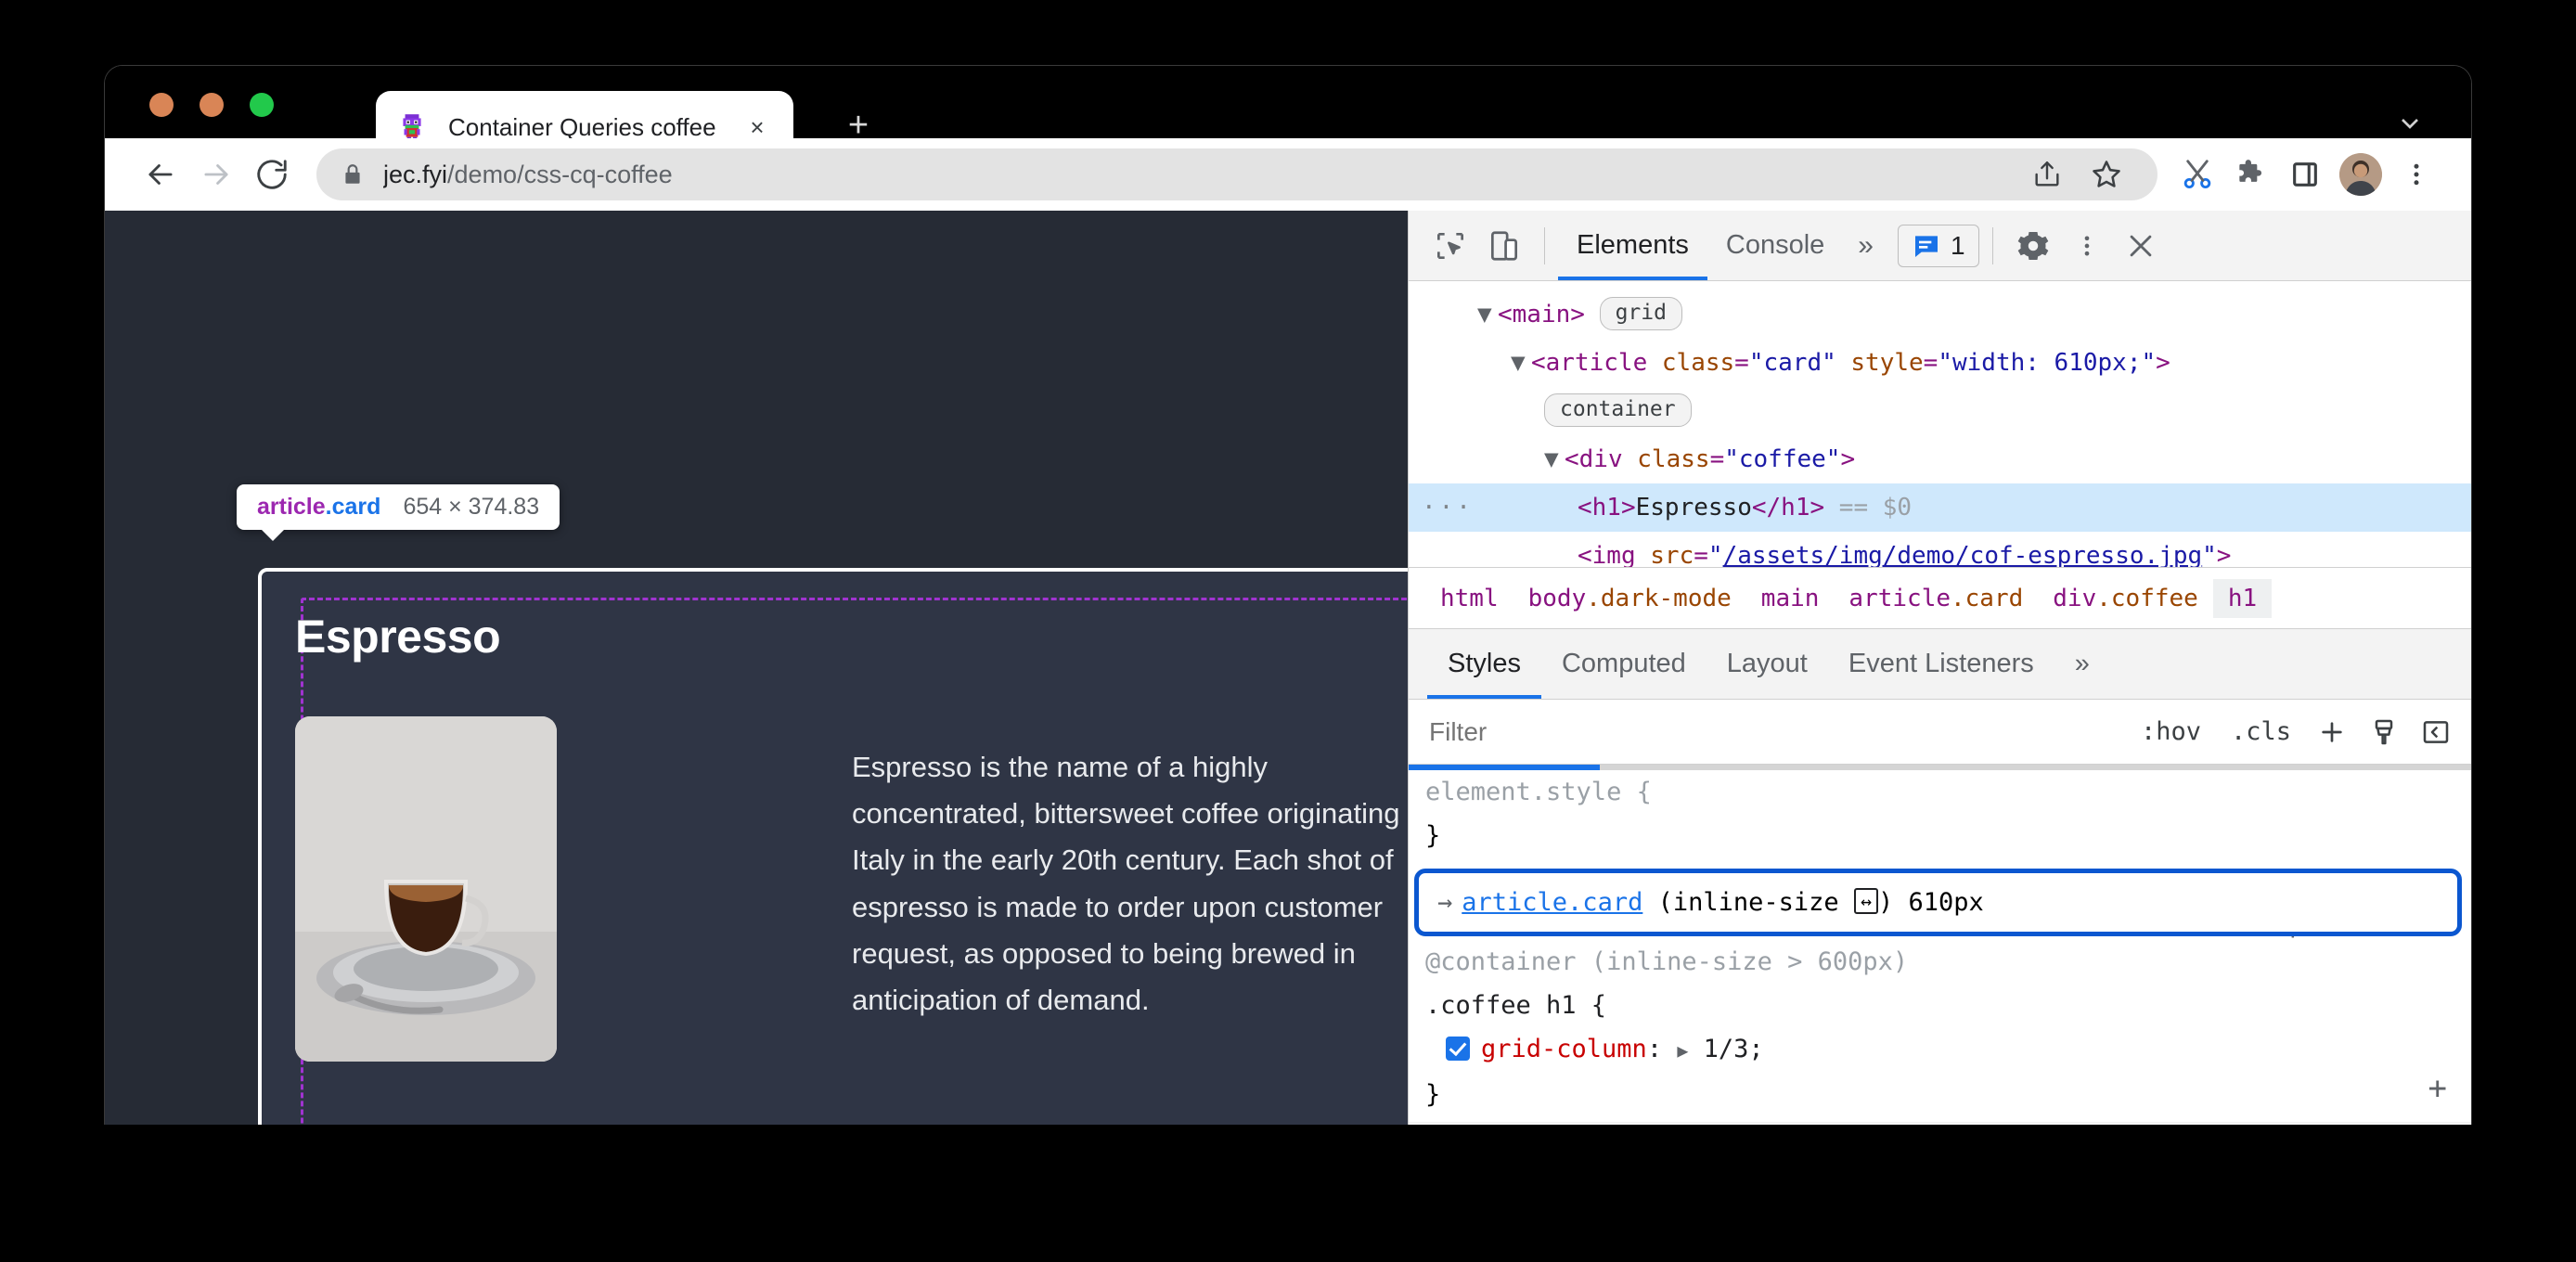  What do you see at coordinates (1624, 664) in the screenshot?
I see `tab-computed: Computed` at bounding box center [1624, 664].